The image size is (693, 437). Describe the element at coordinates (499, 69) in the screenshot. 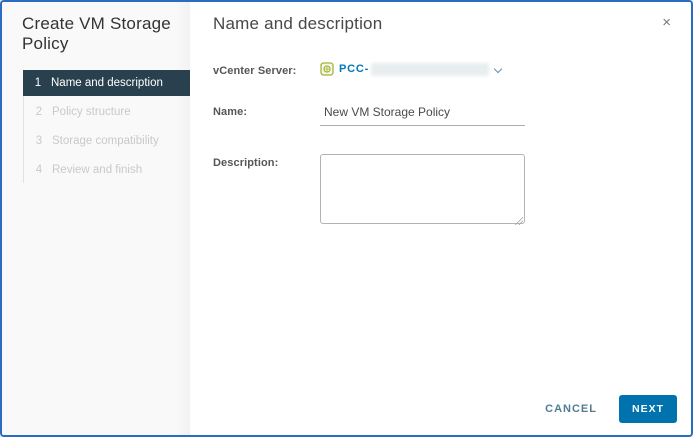

I see `chevron-down-icon` at that location.